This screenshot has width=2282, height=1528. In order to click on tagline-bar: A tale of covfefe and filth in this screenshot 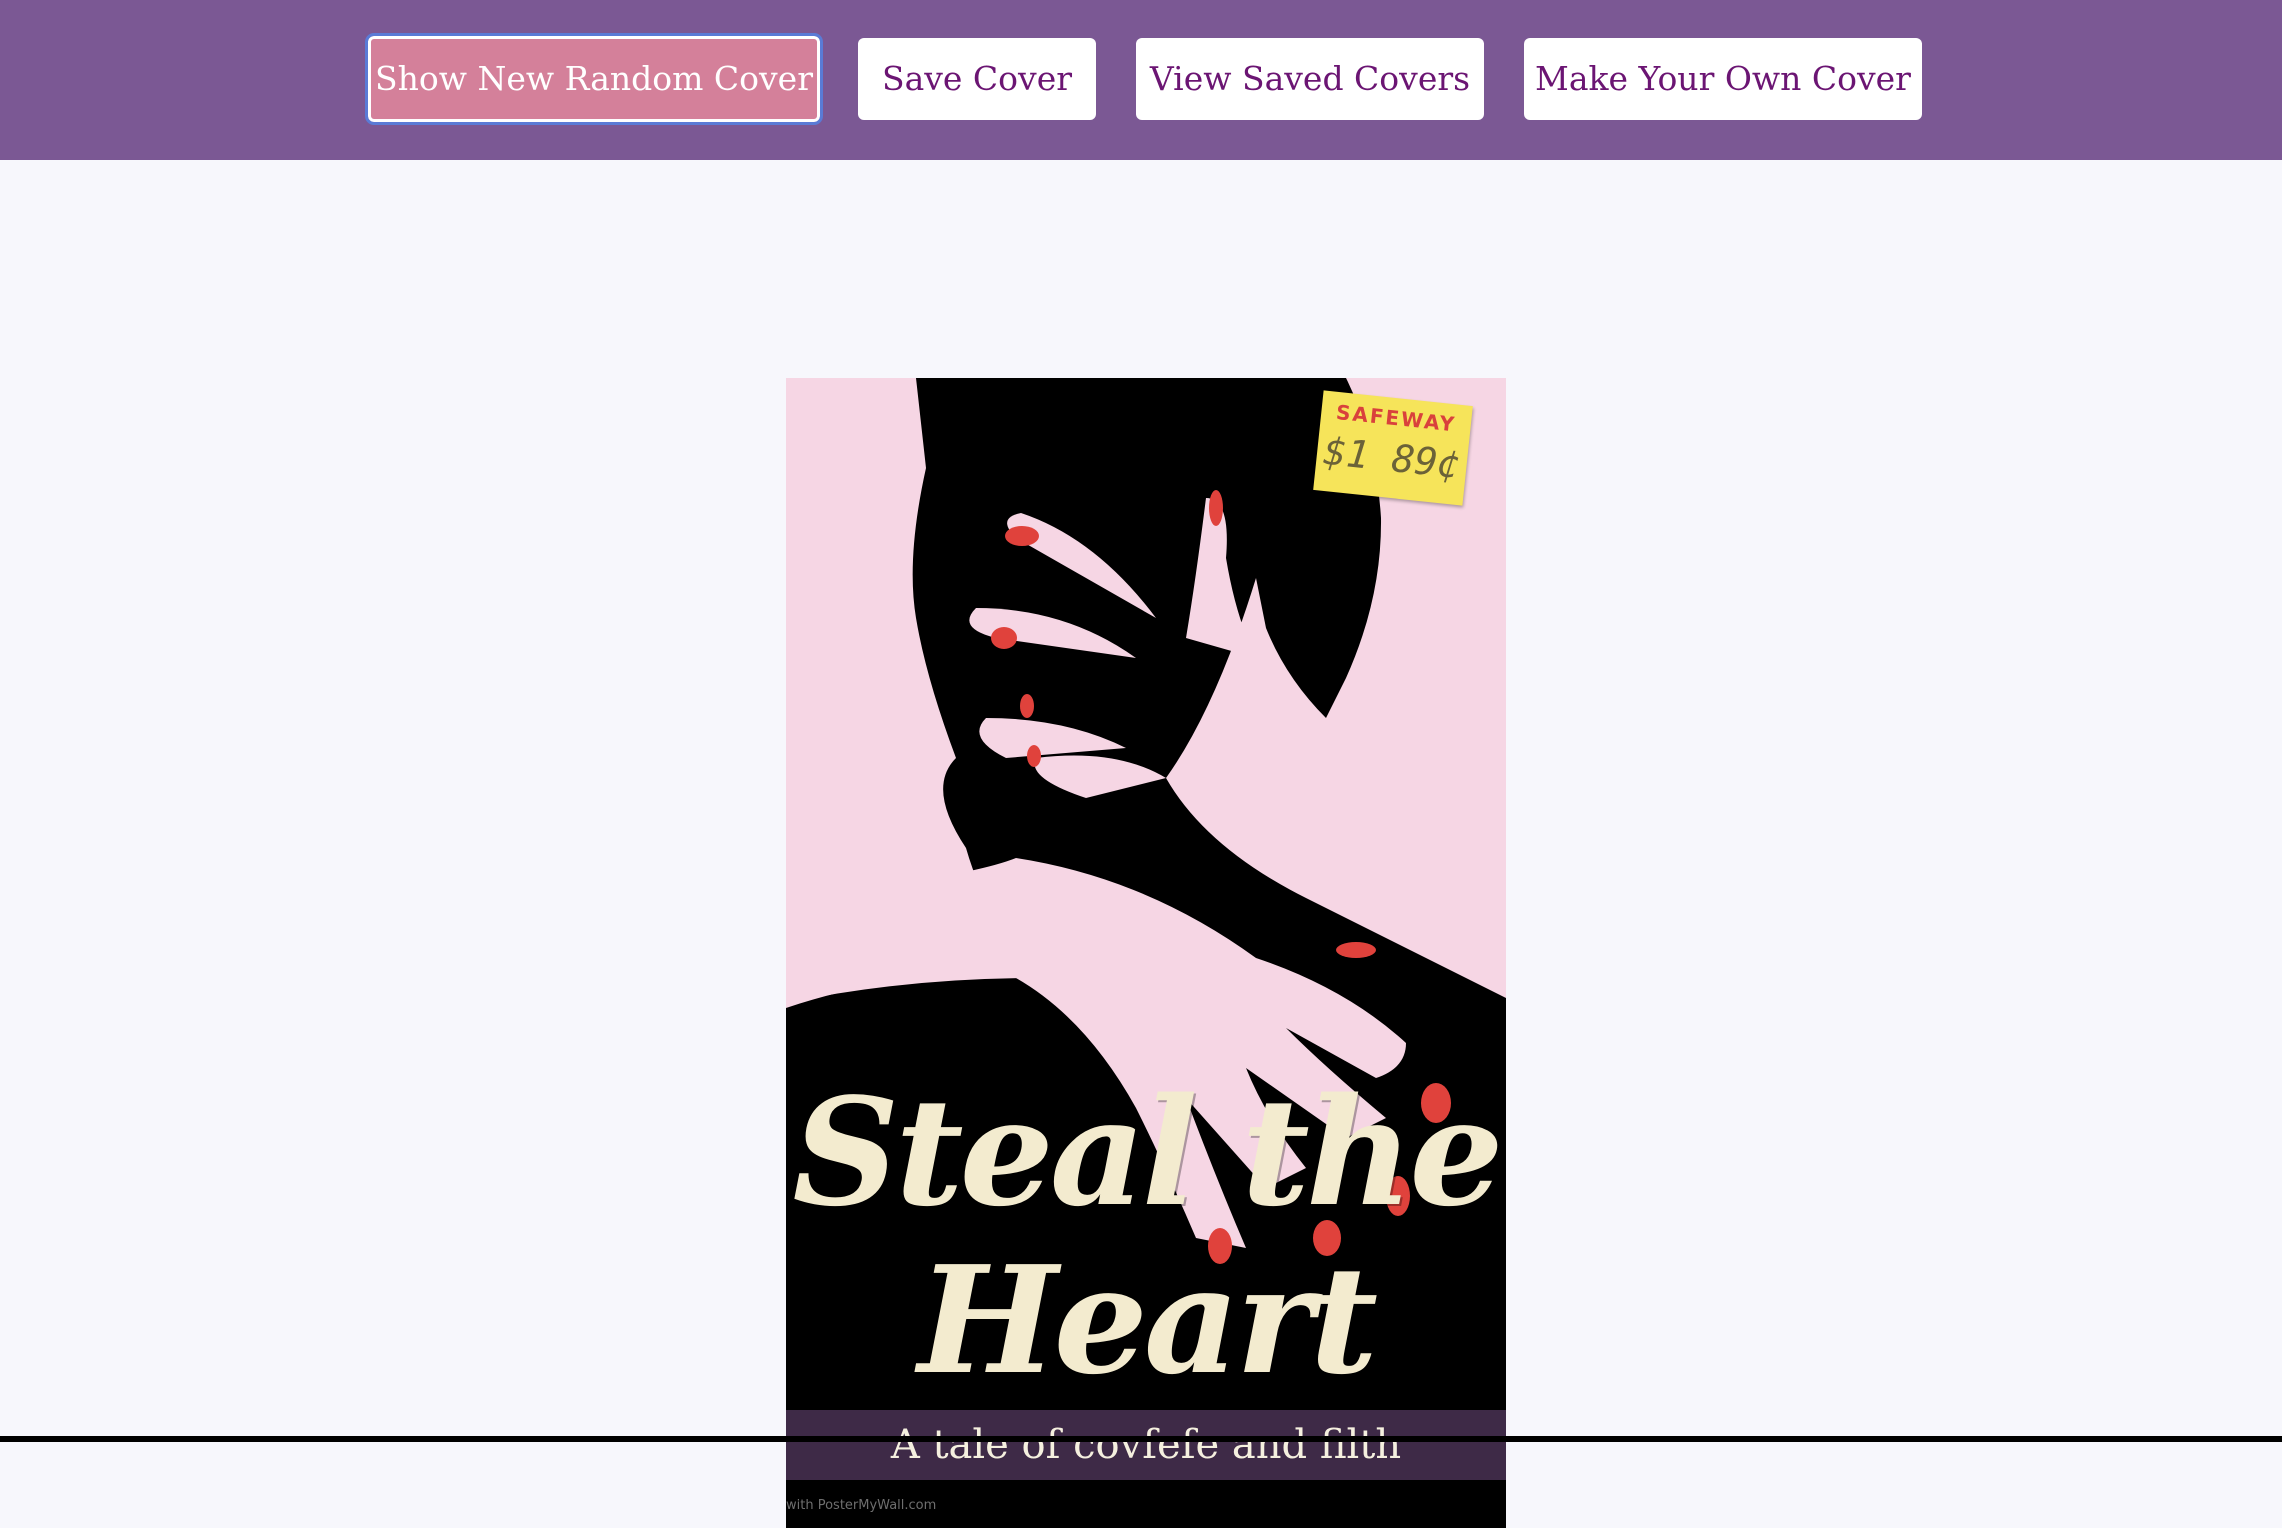, I will do `click(1146, 1445)`.